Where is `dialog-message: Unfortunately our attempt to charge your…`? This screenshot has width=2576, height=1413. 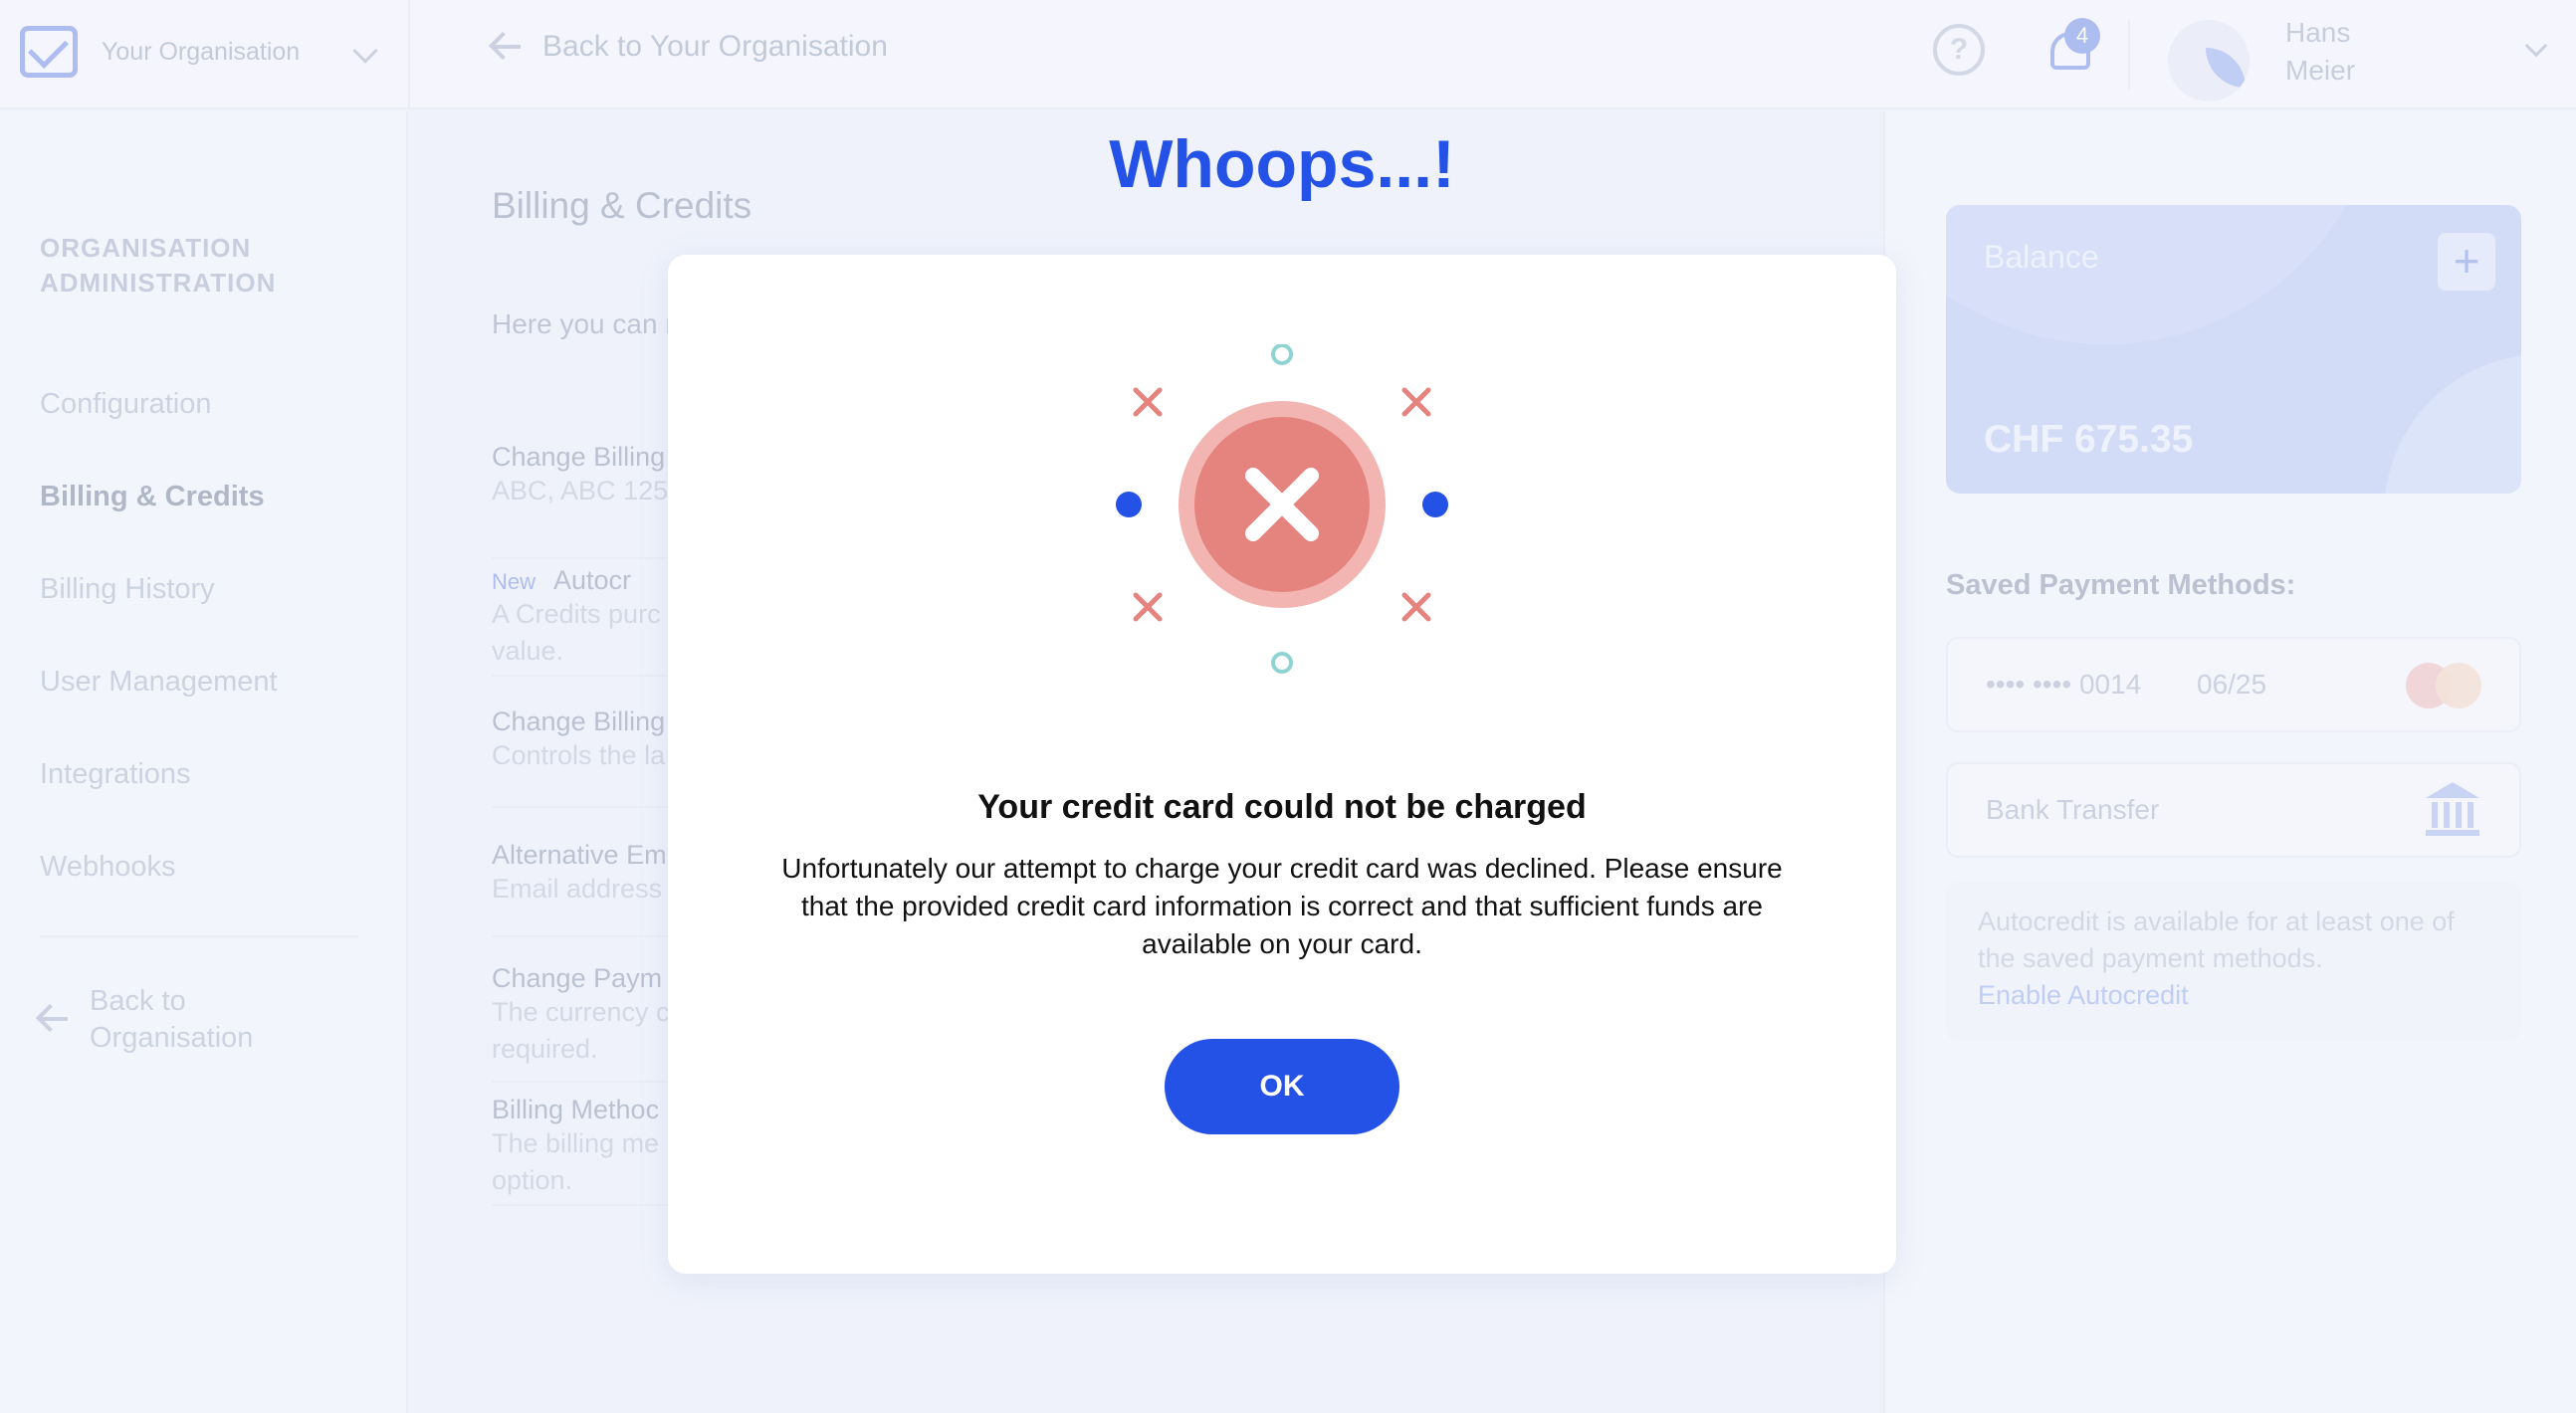 dialog-message: Unfortunately our attempt to charge your… is located at coordinates (1282, 906).